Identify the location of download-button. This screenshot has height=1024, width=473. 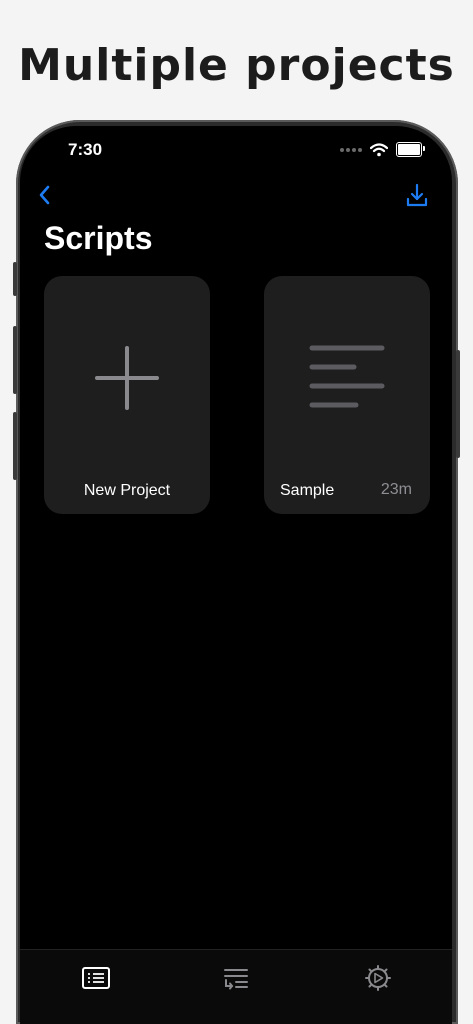
(417, 195).